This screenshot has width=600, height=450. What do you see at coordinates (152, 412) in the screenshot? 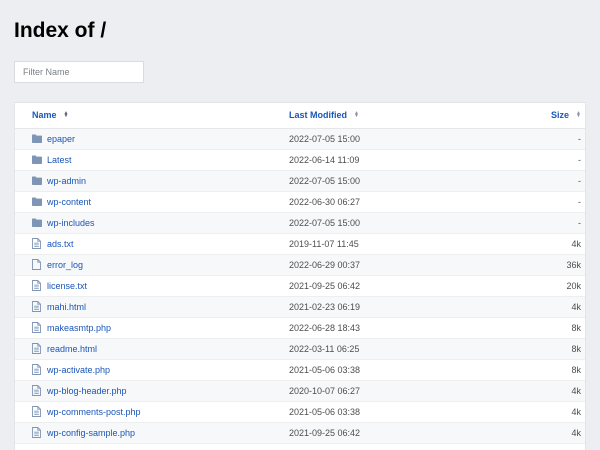
I see `name-cell: wp-comments-post.php` at bounding box center [152, 412].